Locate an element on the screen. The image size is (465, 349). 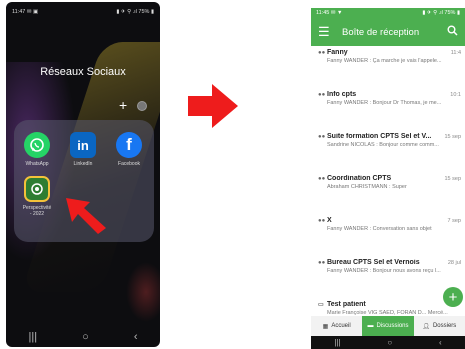
add-app-button: + is located at coordinates (123, 105).